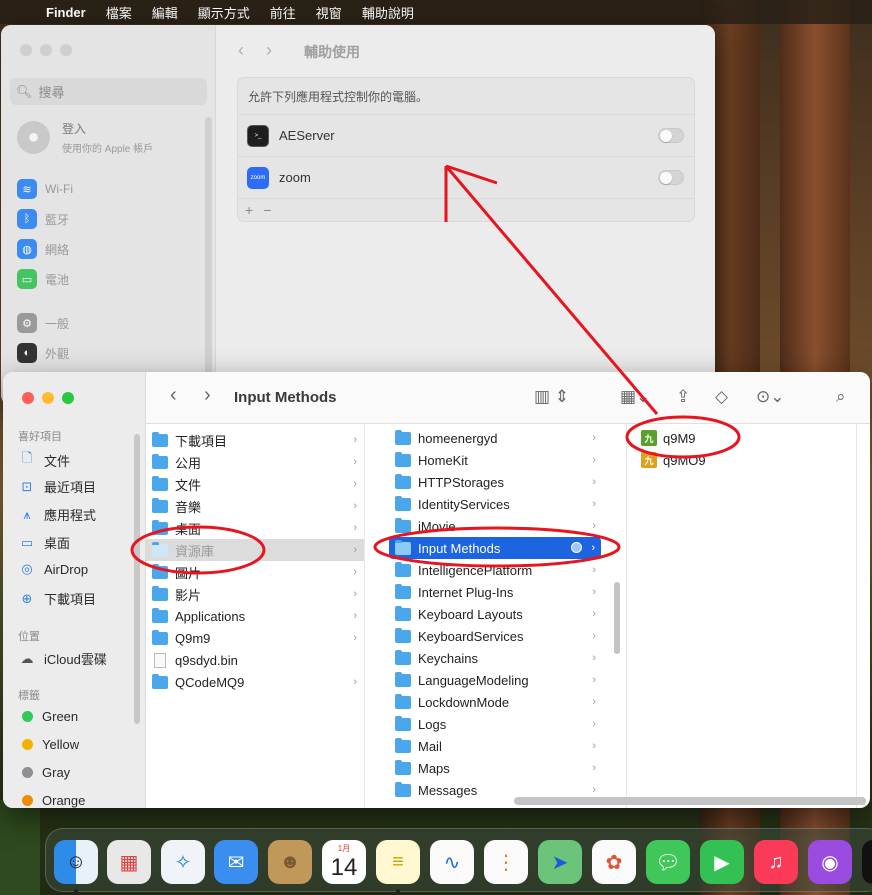 The width and height of the screenshot is (872, 895). What do you see at coordinates (43, 249) in the screenshot?
I see `sidebar-item-network: ◍ 網絡` at bounding box center [43, 249].